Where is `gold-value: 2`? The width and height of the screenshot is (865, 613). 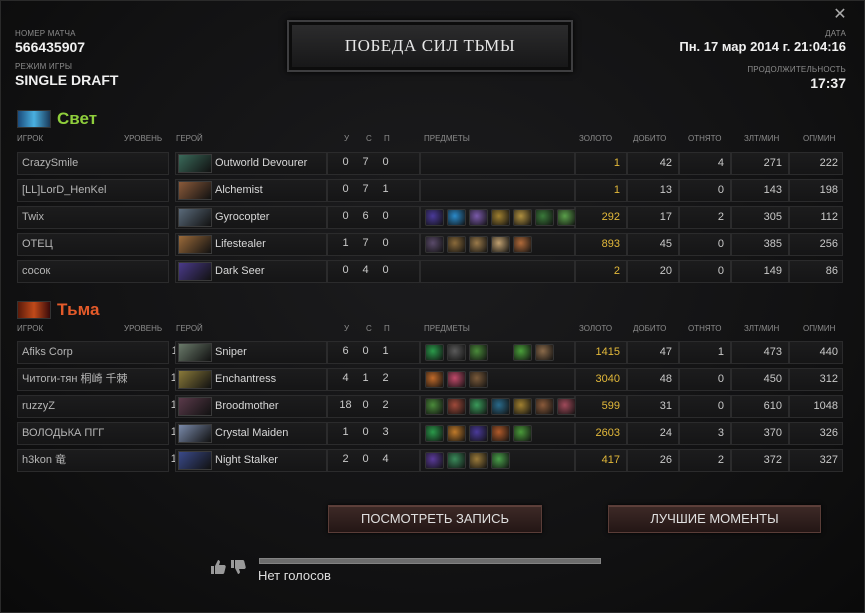
gold-value: 2 is located at coordinates (601, 271).